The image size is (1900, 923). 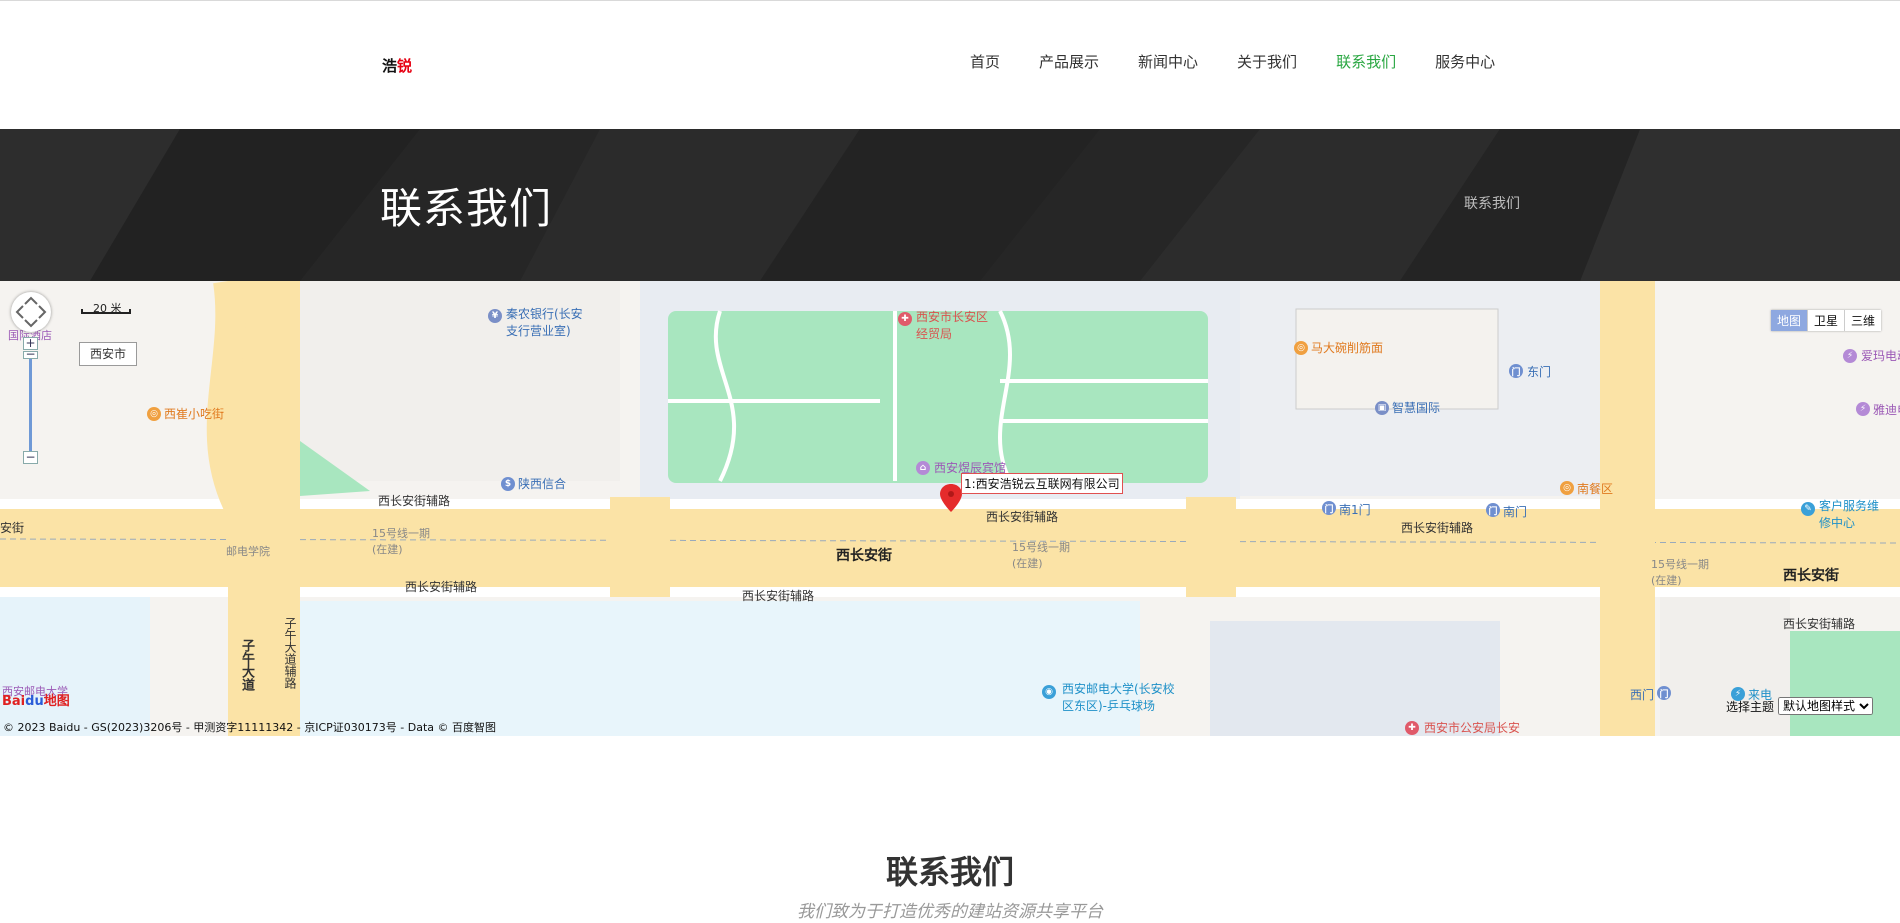 What do you see at coordinates (1168, 61) in the screenshot?
I see `nav-item-news: 新闻中心` at bounding box center [1168, 61].